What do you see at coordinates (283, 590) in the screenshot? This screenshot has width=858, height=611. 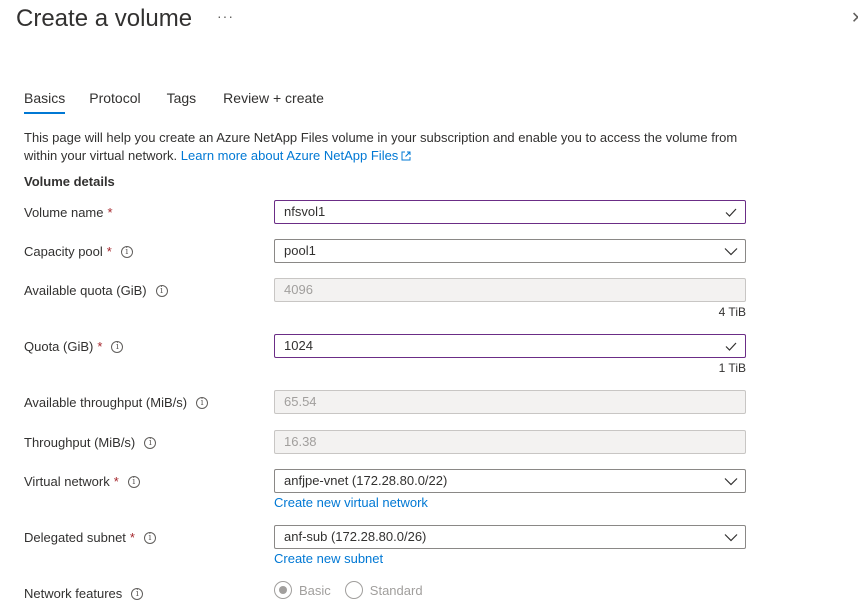 I see `radio-basic` at bounding box center [283, 590].